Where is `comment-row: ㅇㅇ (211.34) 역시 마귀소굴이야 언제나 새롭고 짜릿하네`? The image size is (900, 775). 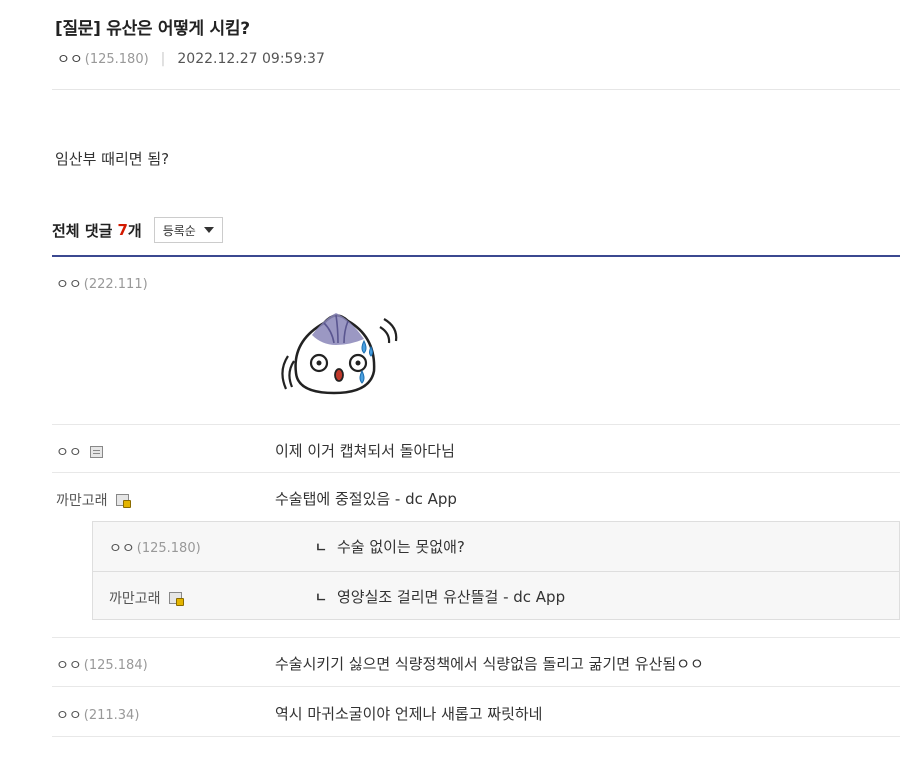 comment-row: ㅇㅇ (211.34) 역시 마귀소굴이야 언제나 새롭고 짜릿하네 is located at coordinates (476, 712).